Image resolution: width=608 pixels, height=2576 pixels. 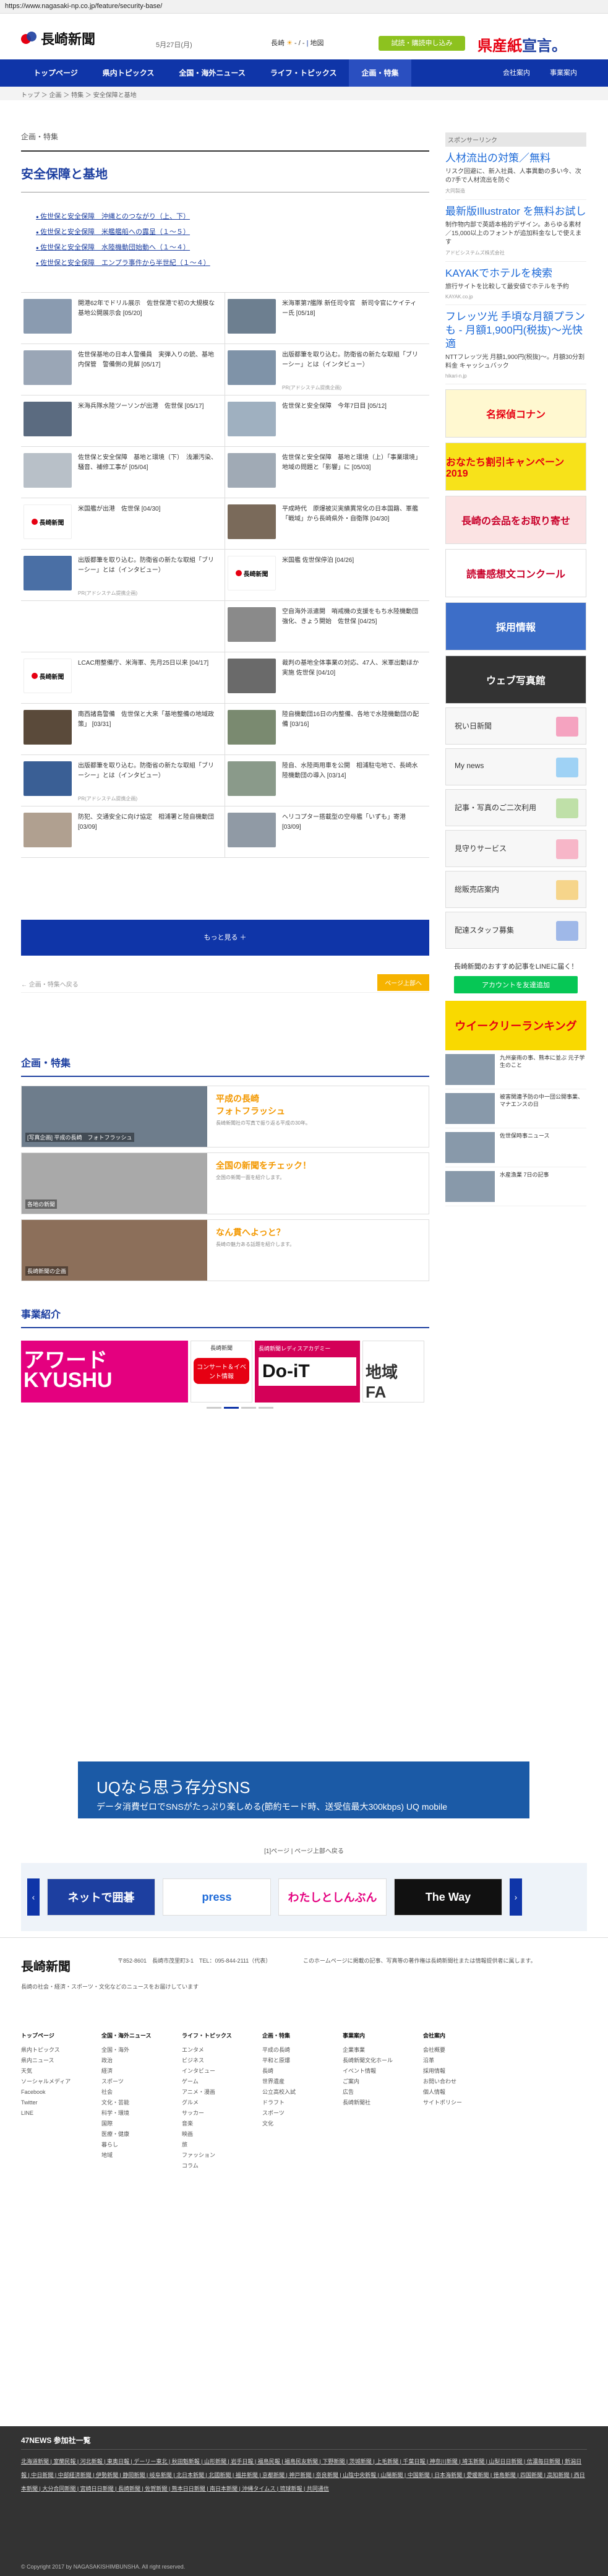 I want to click on article-title: 米国艦が出港 佐世保, so click(x=109, y=509).